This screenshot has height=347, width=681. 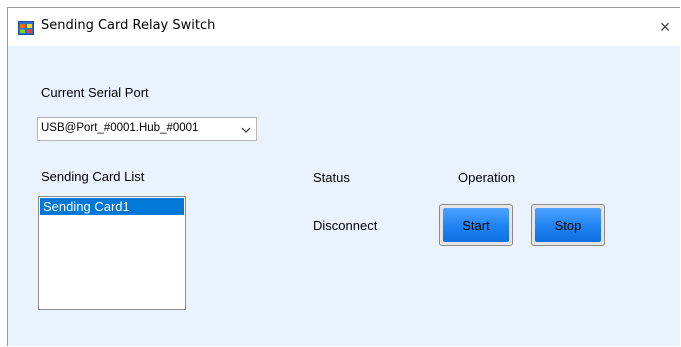 What do you see at coordinates (93, 176) in the screenshot?
I see `card-list-label: Sending Card List` at bounding box center [93, 176].